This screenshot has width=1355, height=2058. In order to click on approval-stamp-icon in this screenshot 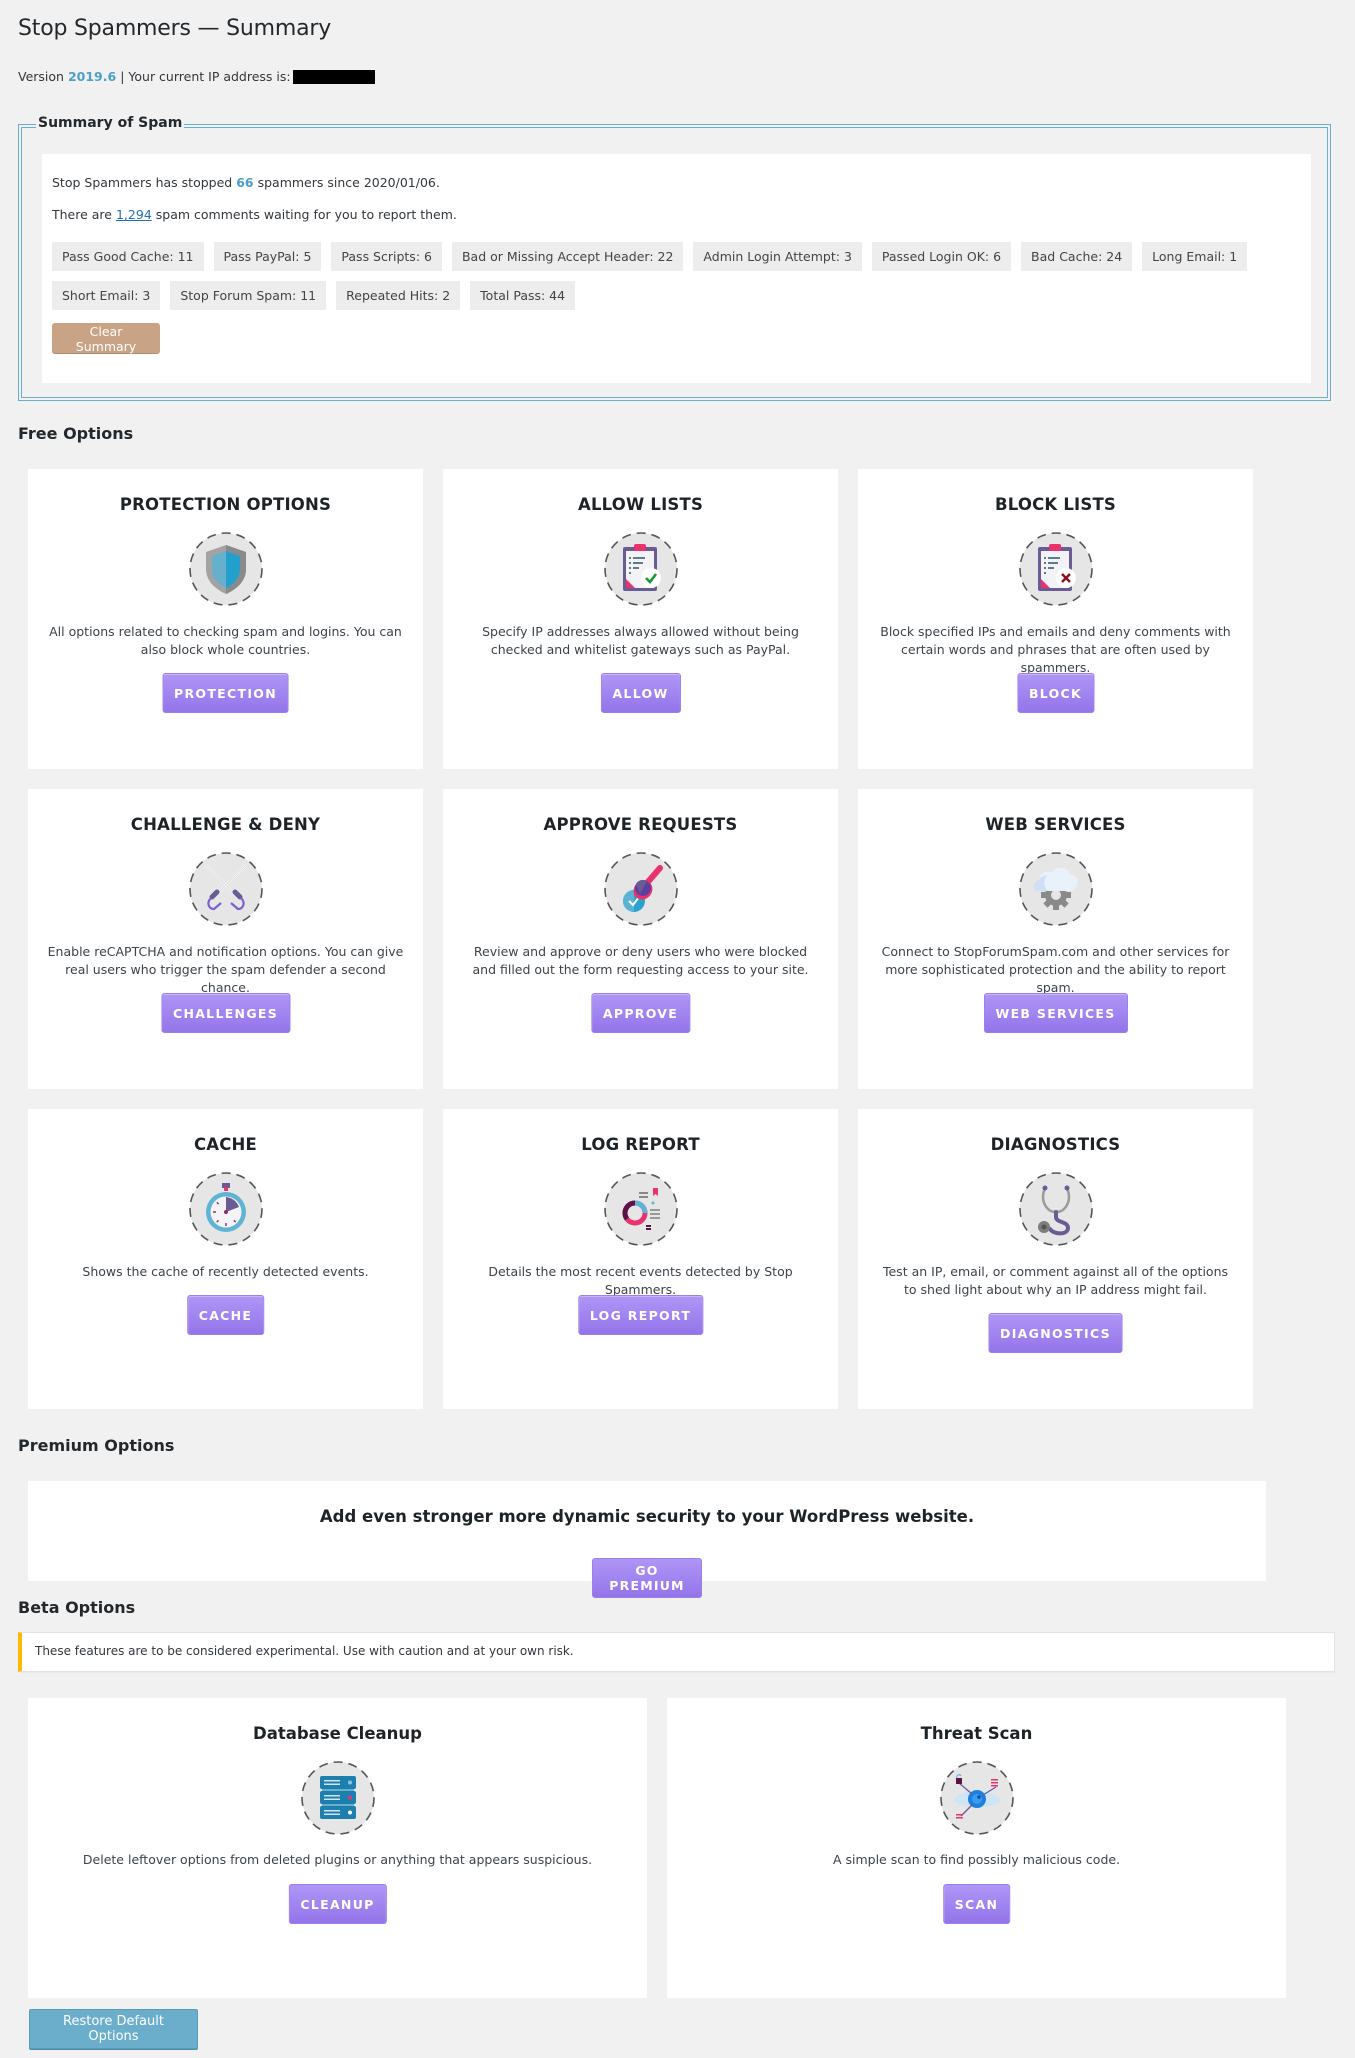, I will do `click(641, 889)`.